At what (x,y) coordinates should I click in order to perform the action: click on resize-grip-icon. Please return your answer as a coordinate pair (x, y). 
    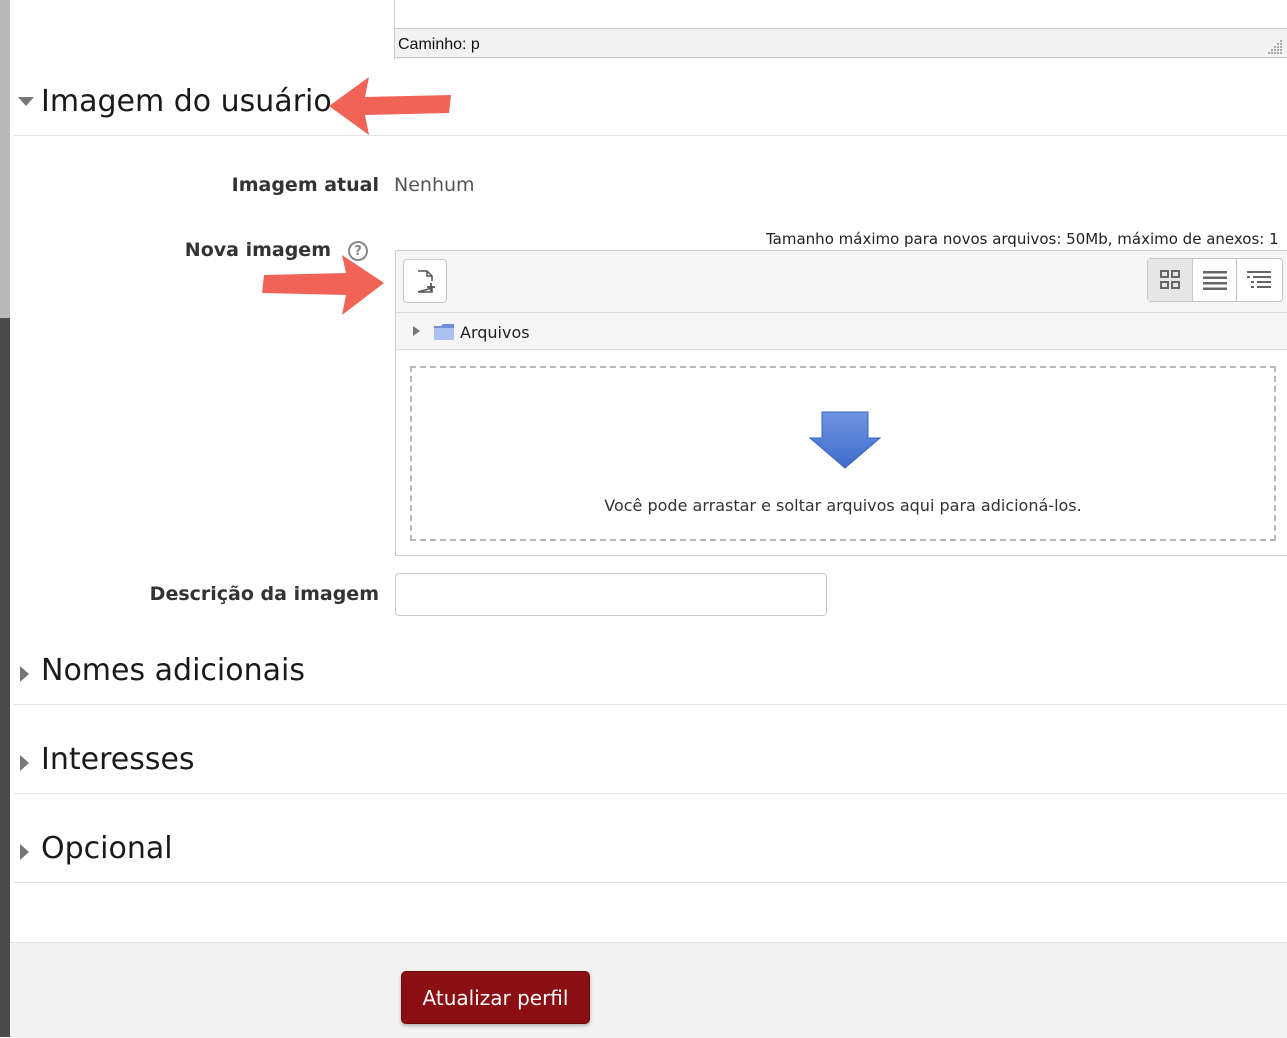
    Looking at the image, I should click on (1275, 47).